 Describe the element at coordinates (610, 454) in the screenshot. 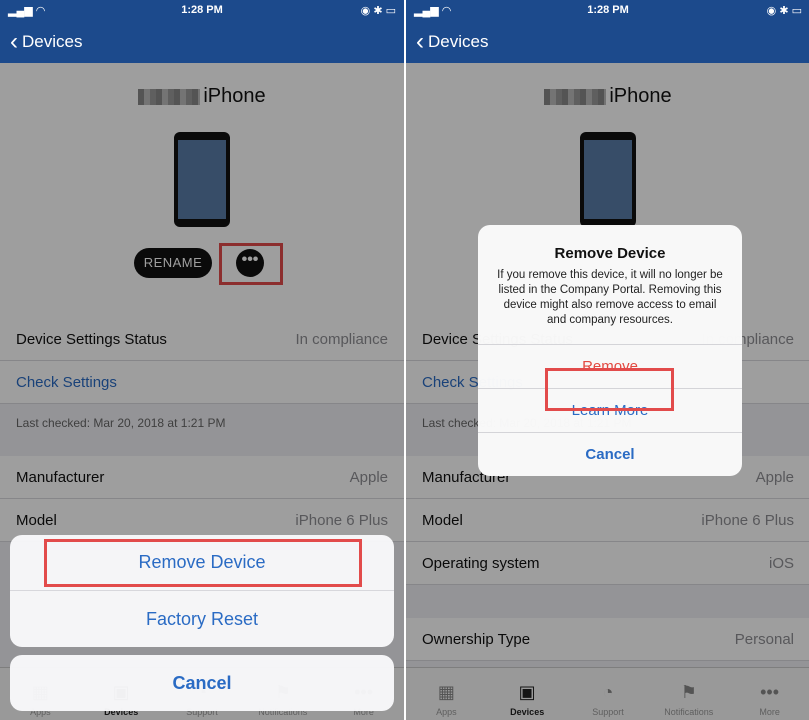

I see `alert-cancel-button: Cancel` at that location.